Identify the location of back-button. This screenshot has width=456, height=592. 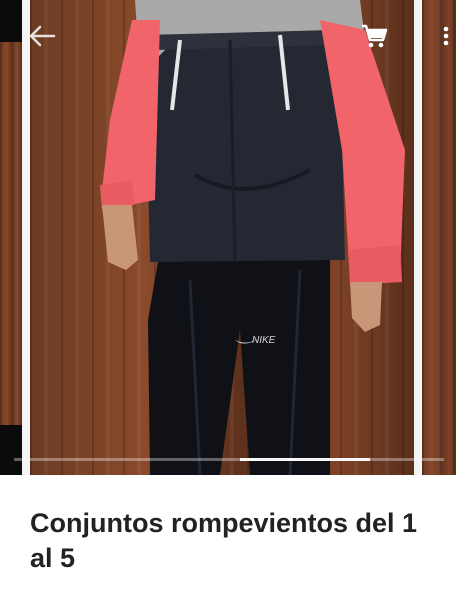
(42, 36).